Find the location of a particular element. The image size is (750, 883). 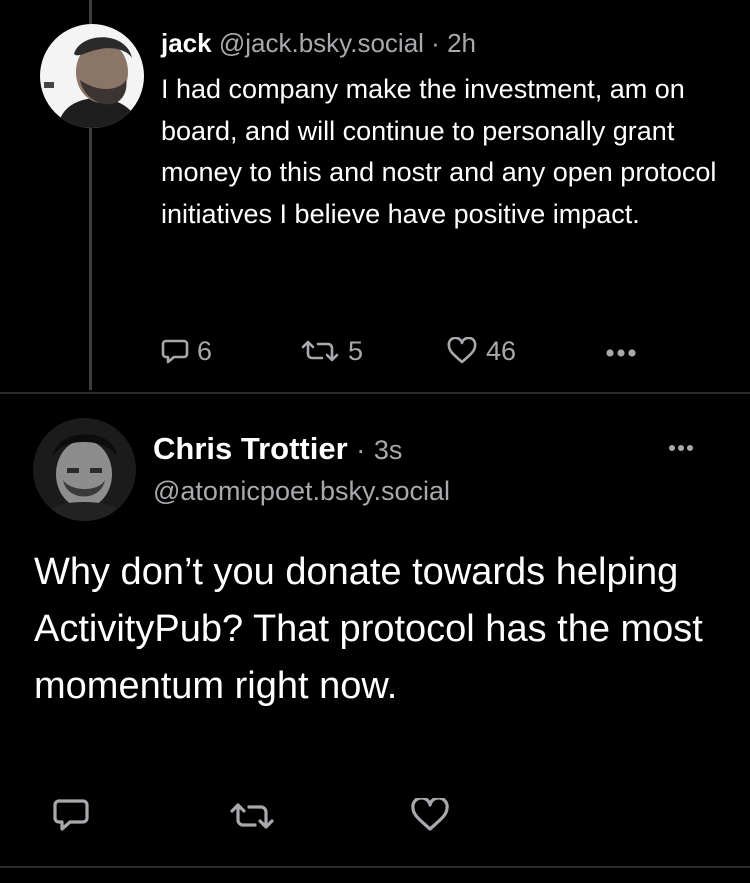

reply-button is located at coordinates (71, 815).